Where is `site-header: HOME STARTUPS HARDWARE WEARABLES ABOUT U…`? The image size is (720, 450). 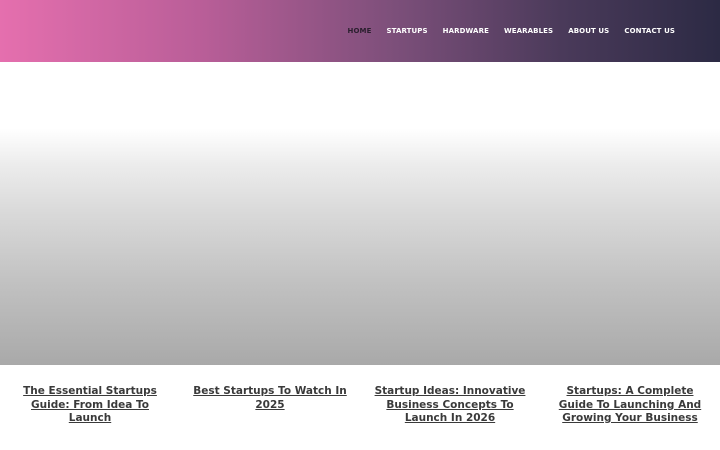
site-header: HOME STARTUPS HARDWARE WEARABLES ABOUT U… is located at coordinates (360, 31).